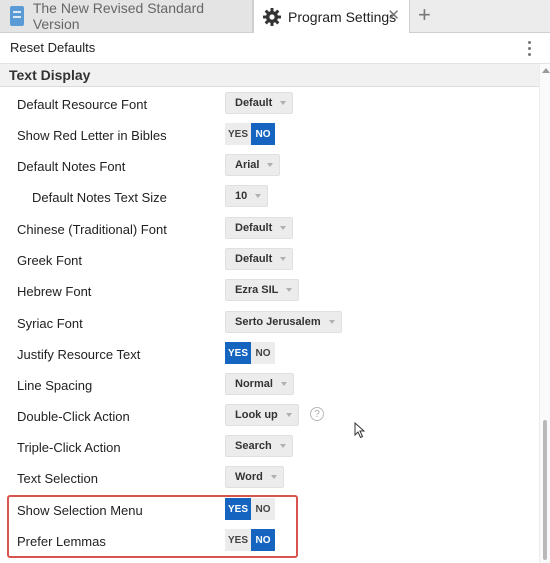  Describe the element at coordinates (249, 477) in the screenshot. I see `dropdown-value: Word` at that location.